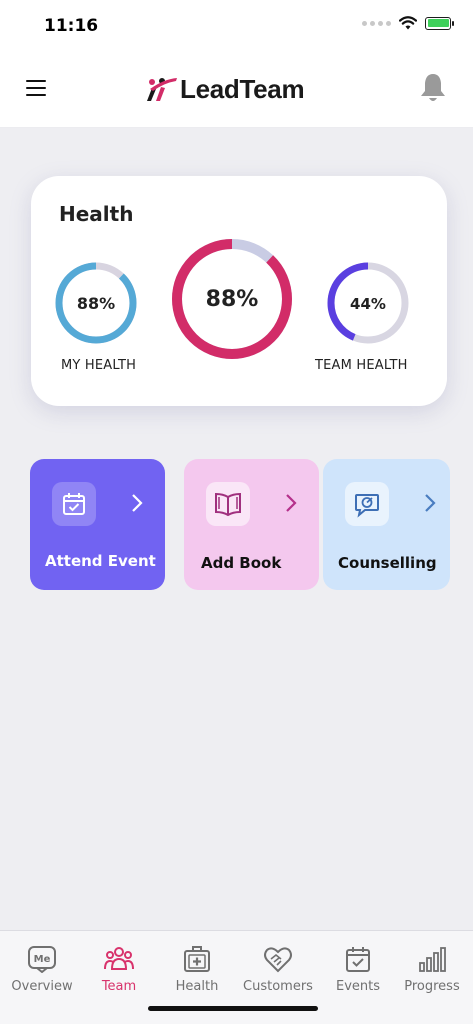  What do you see at coordinates (99, 365) in the screenshot?
I see `my-health-label: MY HEALTH` at bounding box center [99, 365].